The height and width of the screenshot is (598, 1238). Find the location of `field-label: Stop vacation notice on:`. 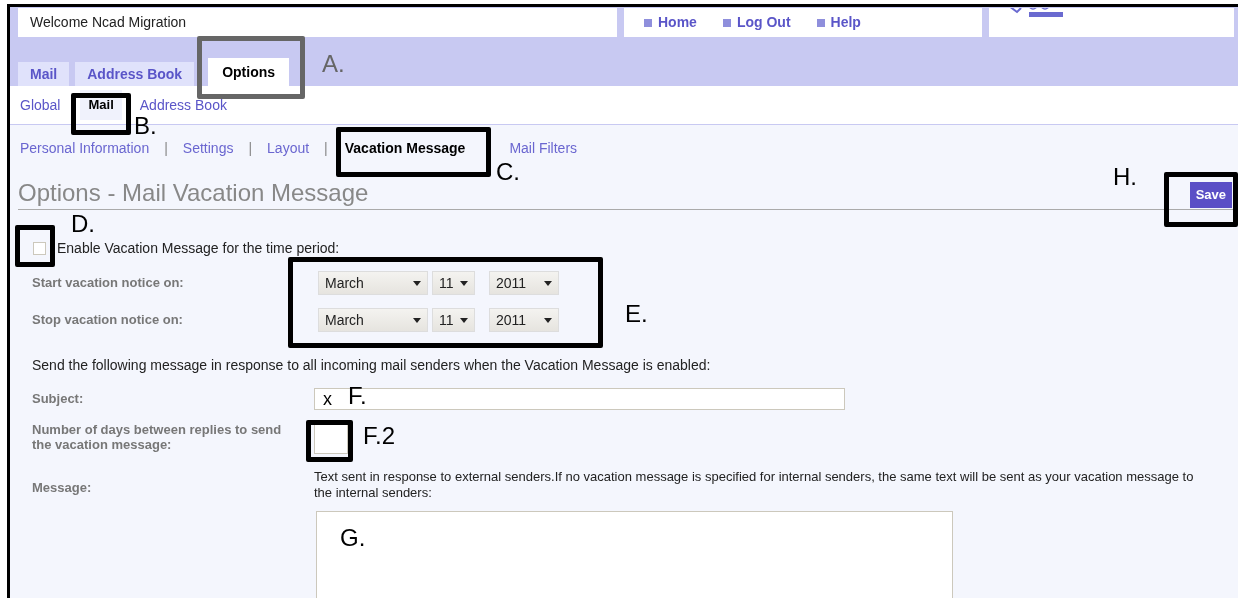

field-label: Stop vacation notice on: is located at coordinates (108, 320).